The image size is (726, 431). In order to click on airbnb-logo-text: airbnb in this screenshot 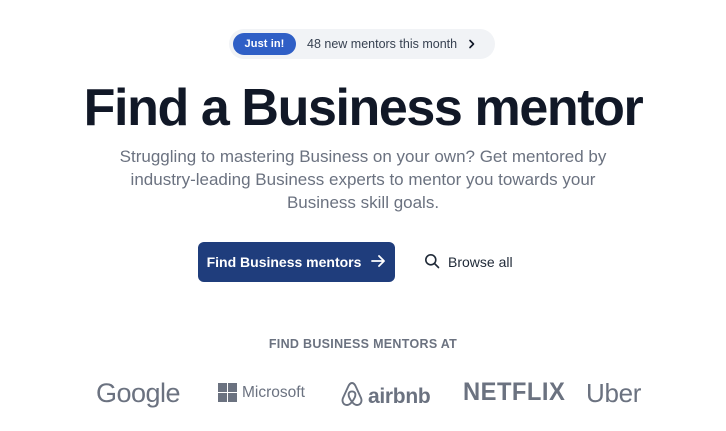, I will do `click(399, 396)`.